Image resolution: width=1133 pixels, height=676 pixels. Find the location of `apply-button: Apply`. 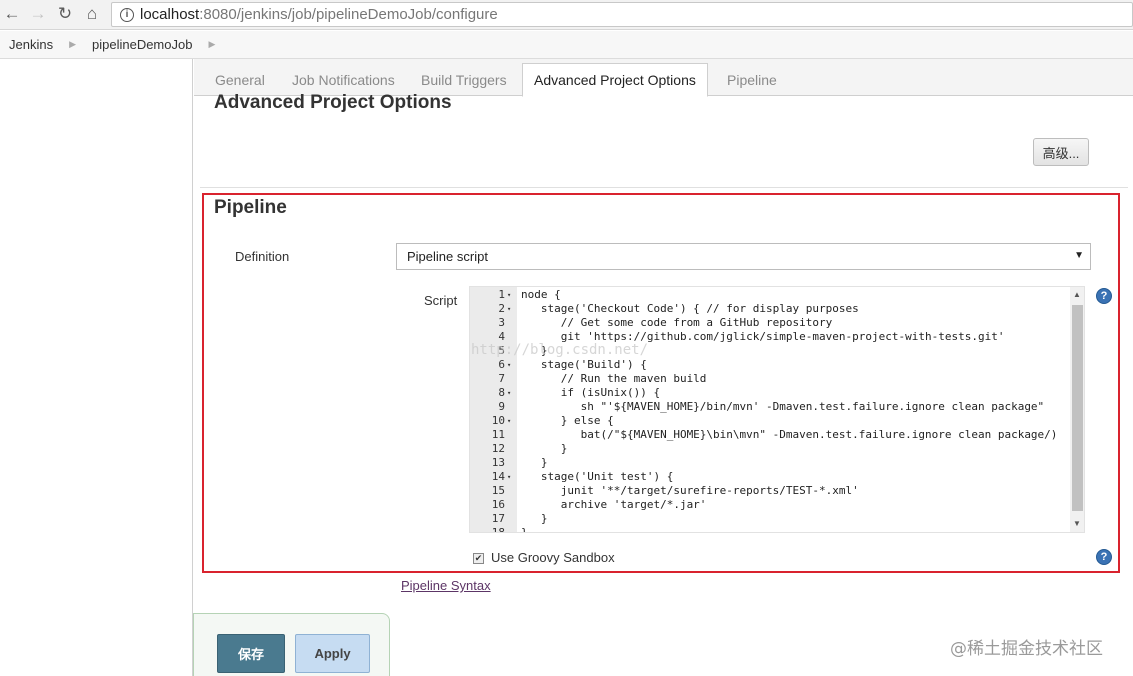

apply-button: Apply is located at coordinates (332, 653).